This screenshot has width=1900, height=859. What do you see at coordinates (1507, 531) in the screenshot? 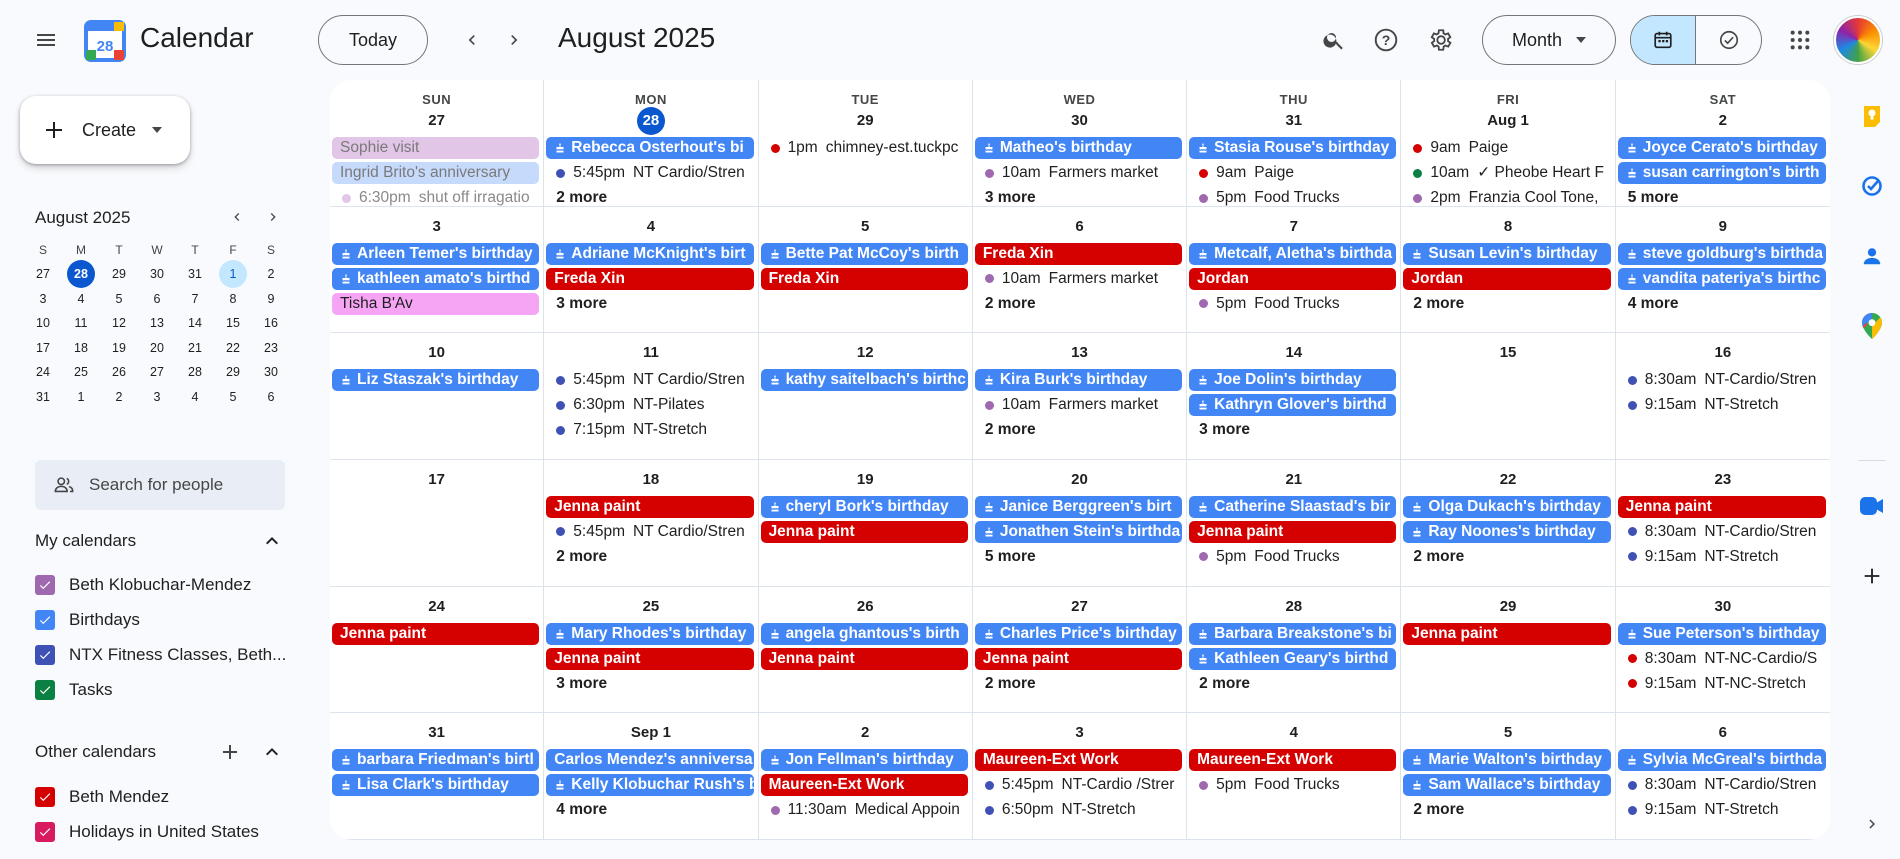
I see `birthday-event-chip: Ray Noones's birthday` at bounding box center [1507, 531].